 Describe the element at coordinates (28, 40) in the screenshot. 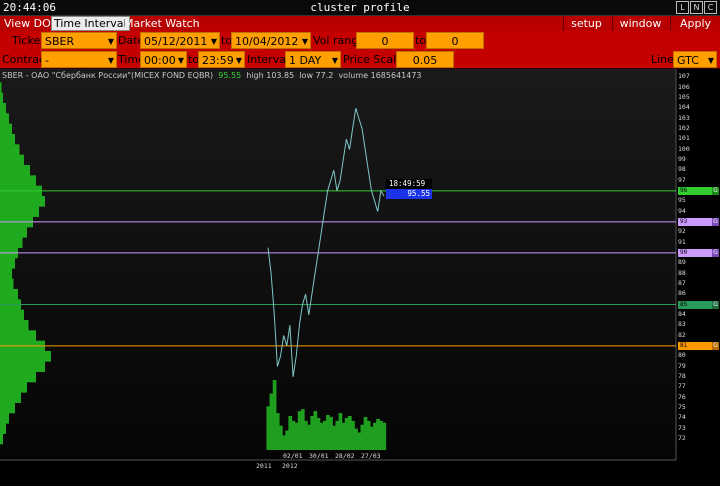

I see `ticker-label: Ticker` at that location.